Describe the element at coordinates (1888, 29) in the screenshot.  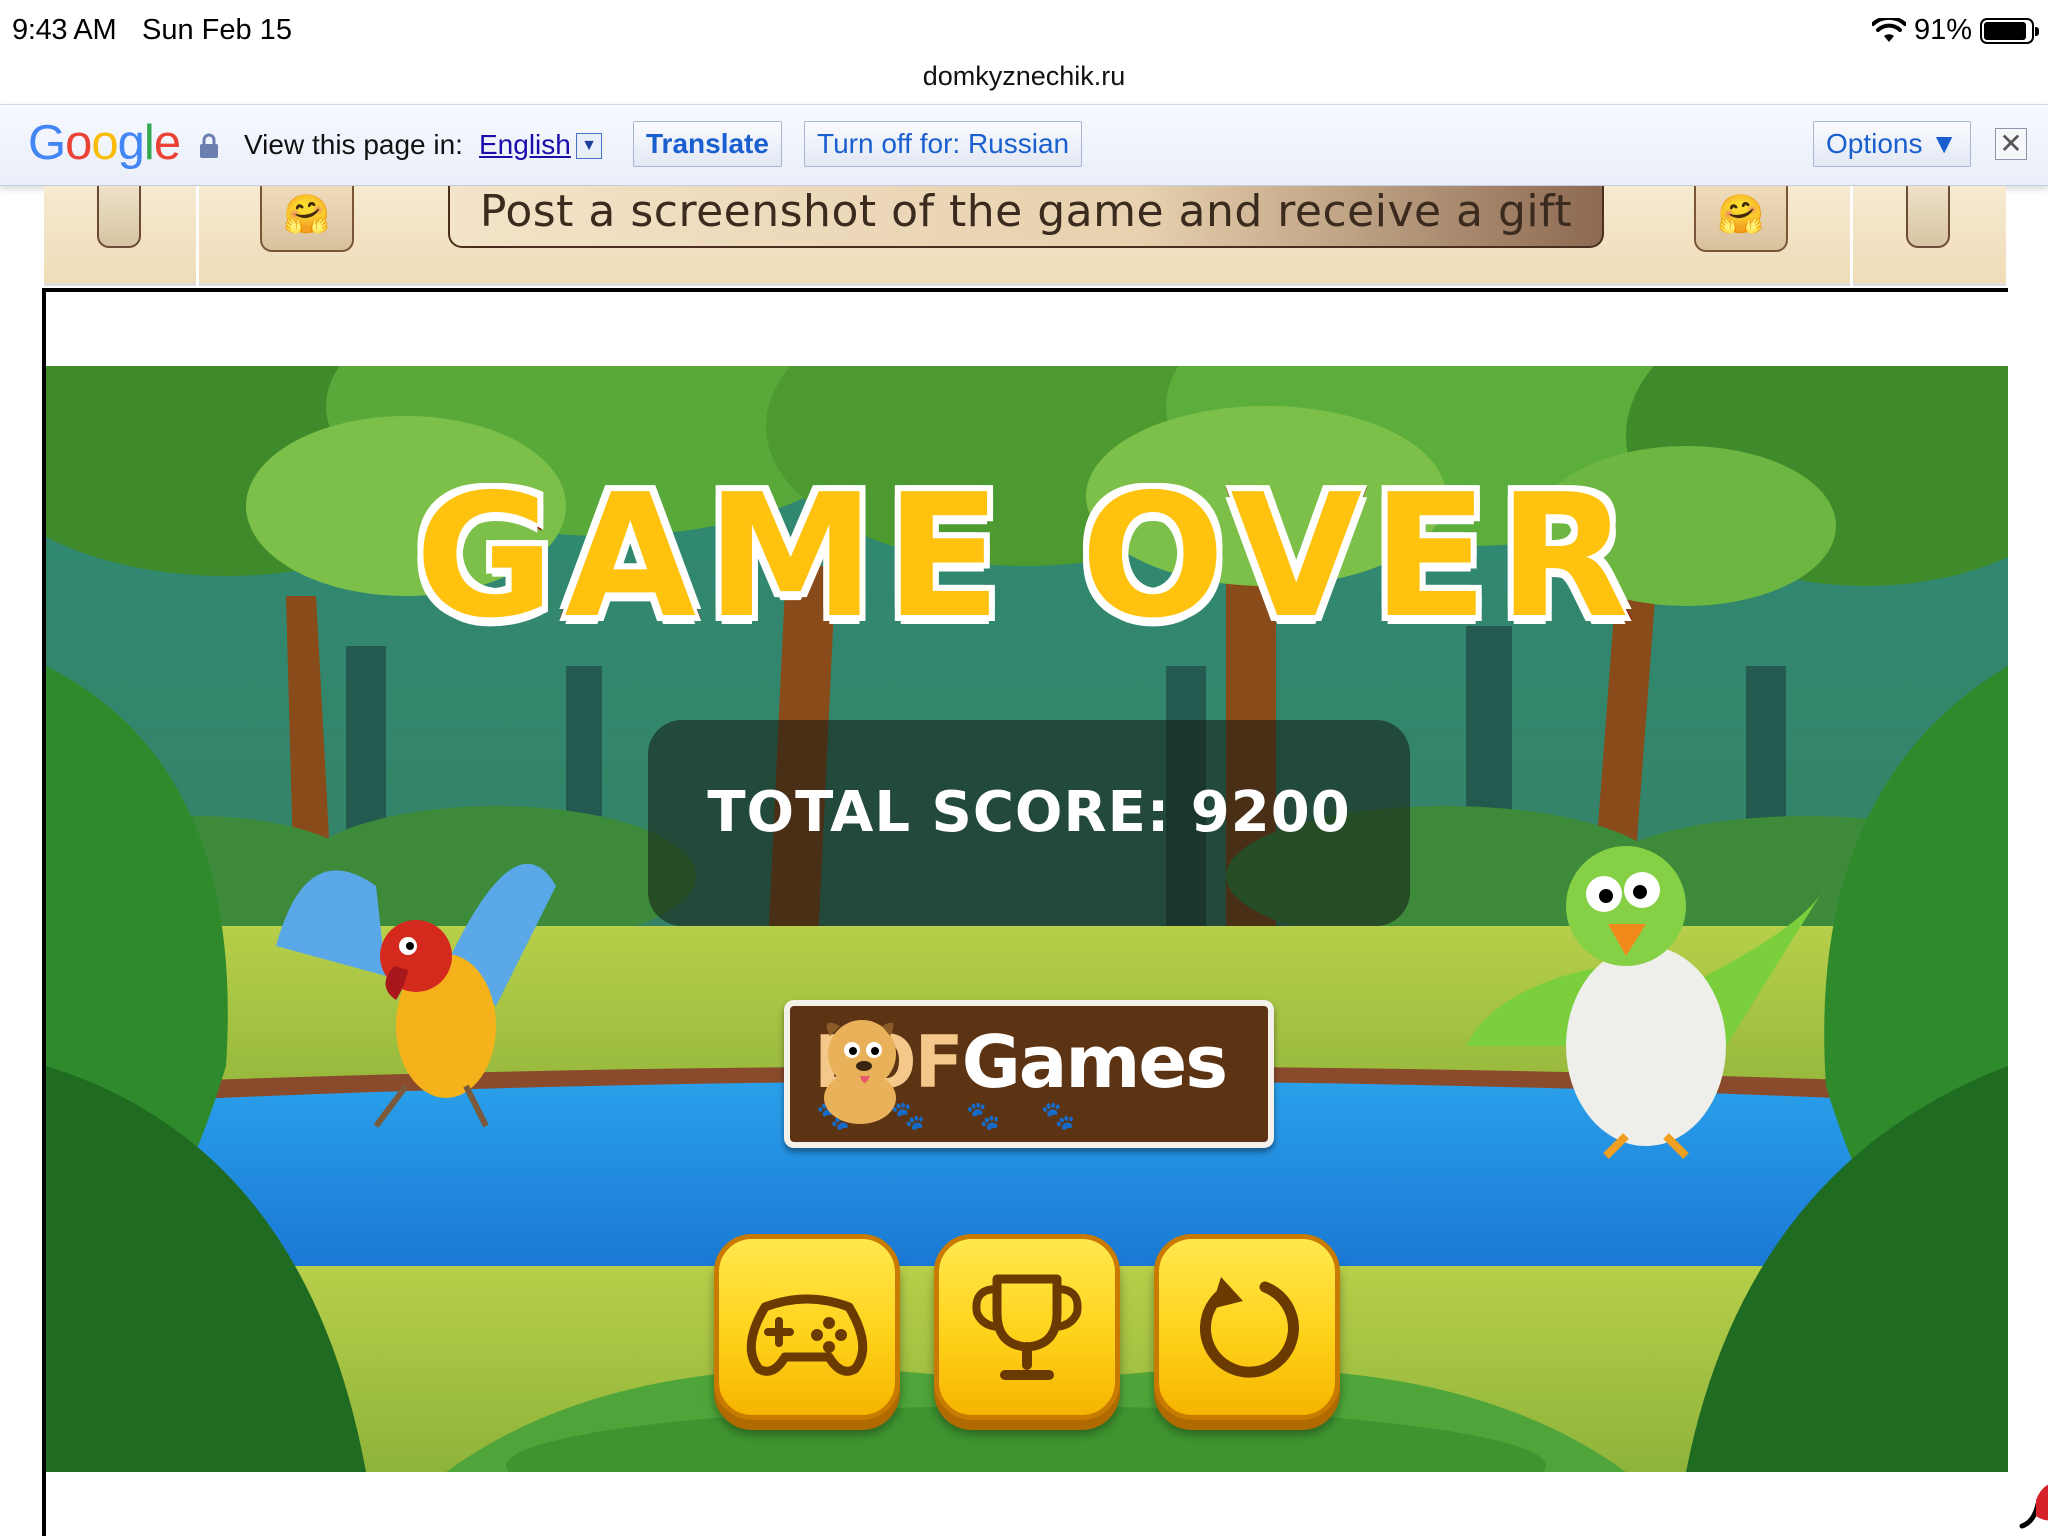
I see `wifi-icon` at that location.